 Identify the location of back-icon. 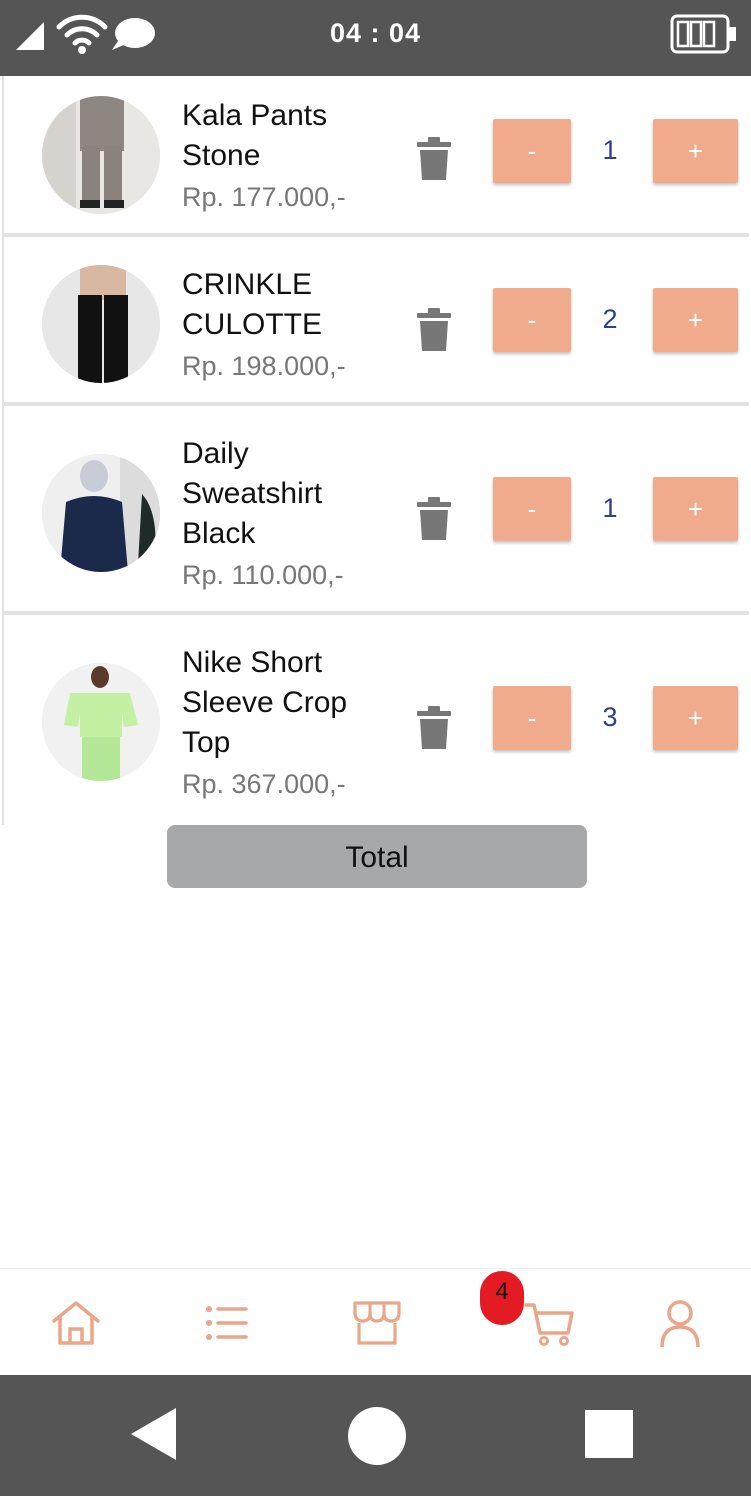
(154, 1434).